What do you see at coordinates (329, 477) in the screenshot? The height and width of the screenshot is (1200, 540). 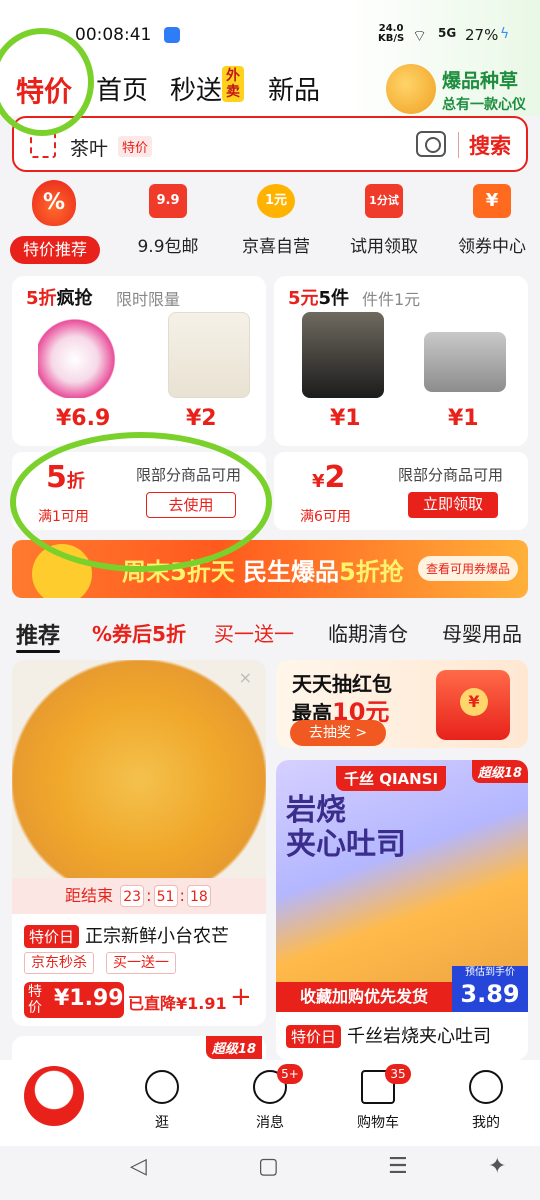 I see `coupon-amount: ¥2` at bounding box center [329, 477].